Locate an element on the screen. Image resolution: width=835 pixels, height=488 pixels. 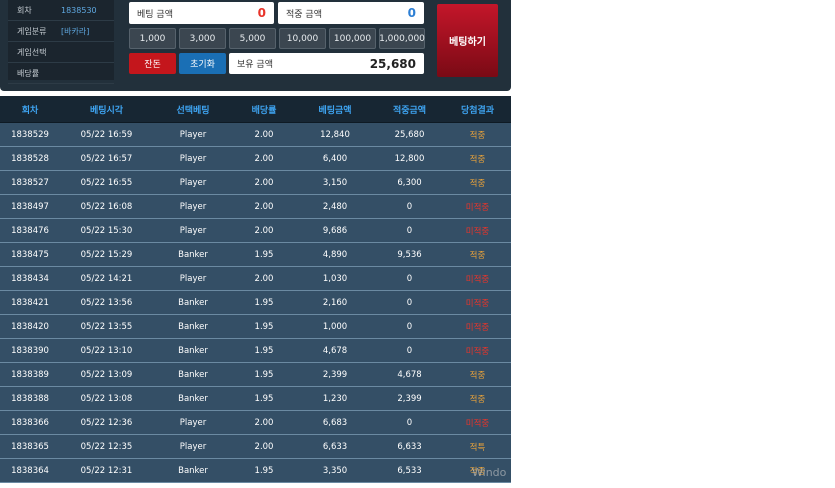
win-amount-value: 0 is located at coordinates (411, 13).